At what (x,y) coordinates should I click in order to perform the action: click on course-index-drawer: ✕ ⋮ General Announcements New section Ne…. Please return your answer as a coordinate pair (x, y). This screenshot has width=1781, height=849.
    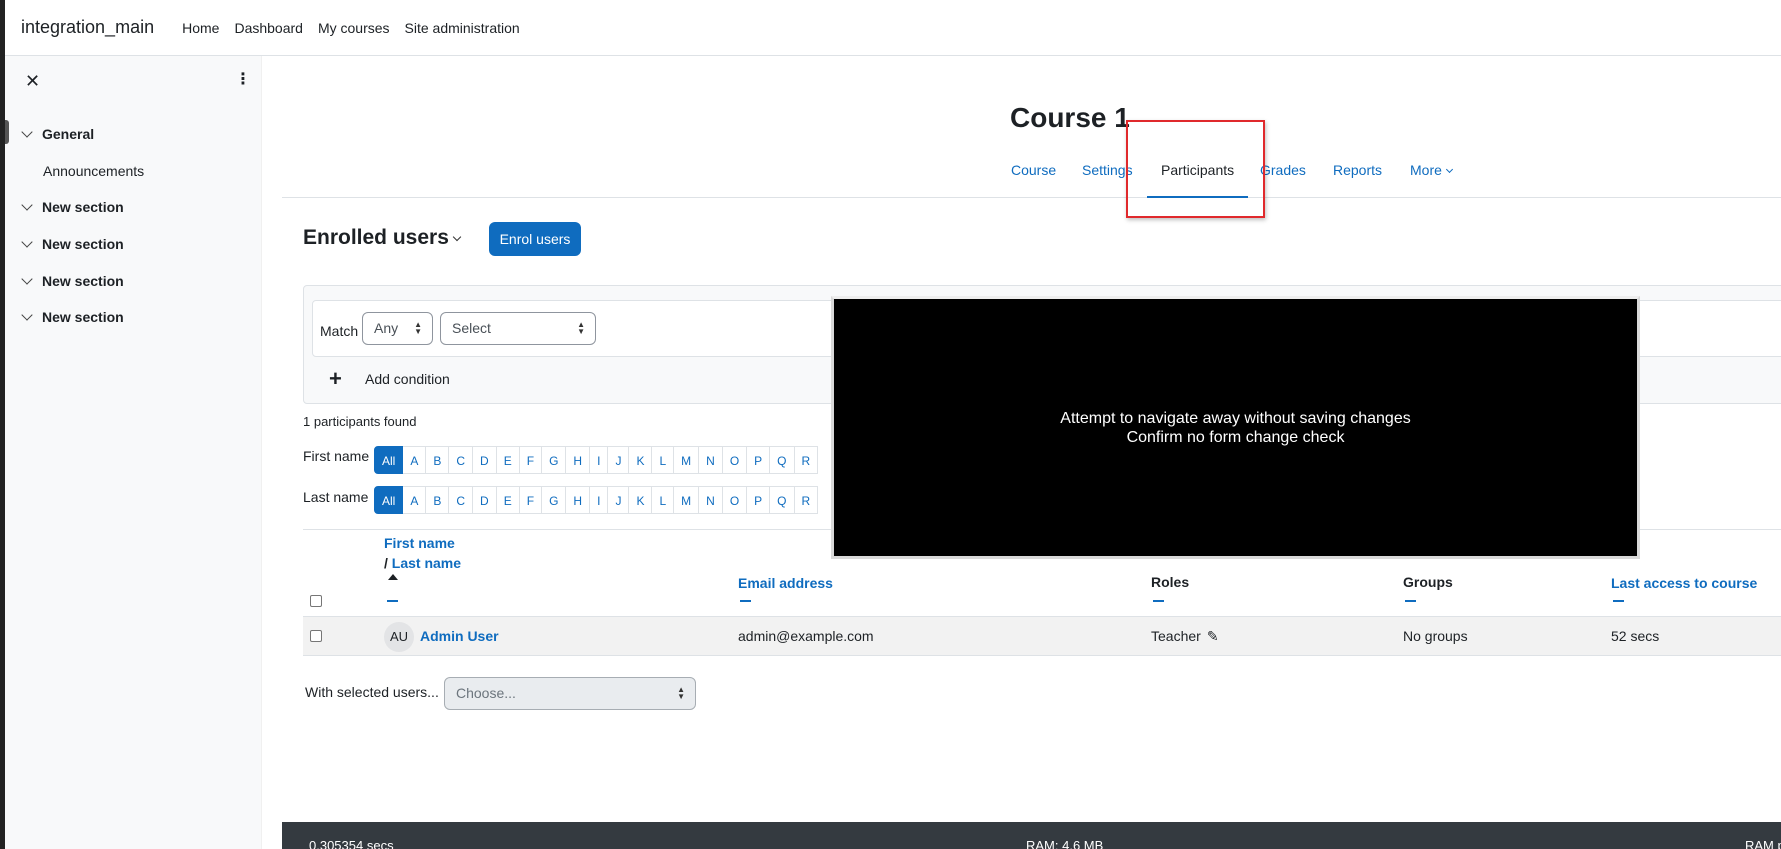
    Looking at the image, I should click on (133, 452).